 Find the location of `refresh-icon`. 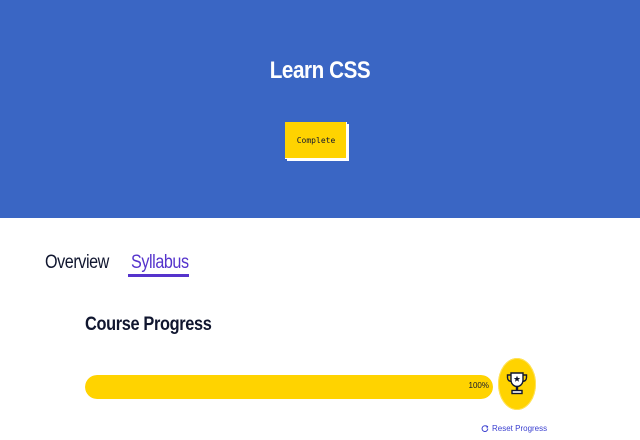

refresh-icon is located at coordinates (485, 428).